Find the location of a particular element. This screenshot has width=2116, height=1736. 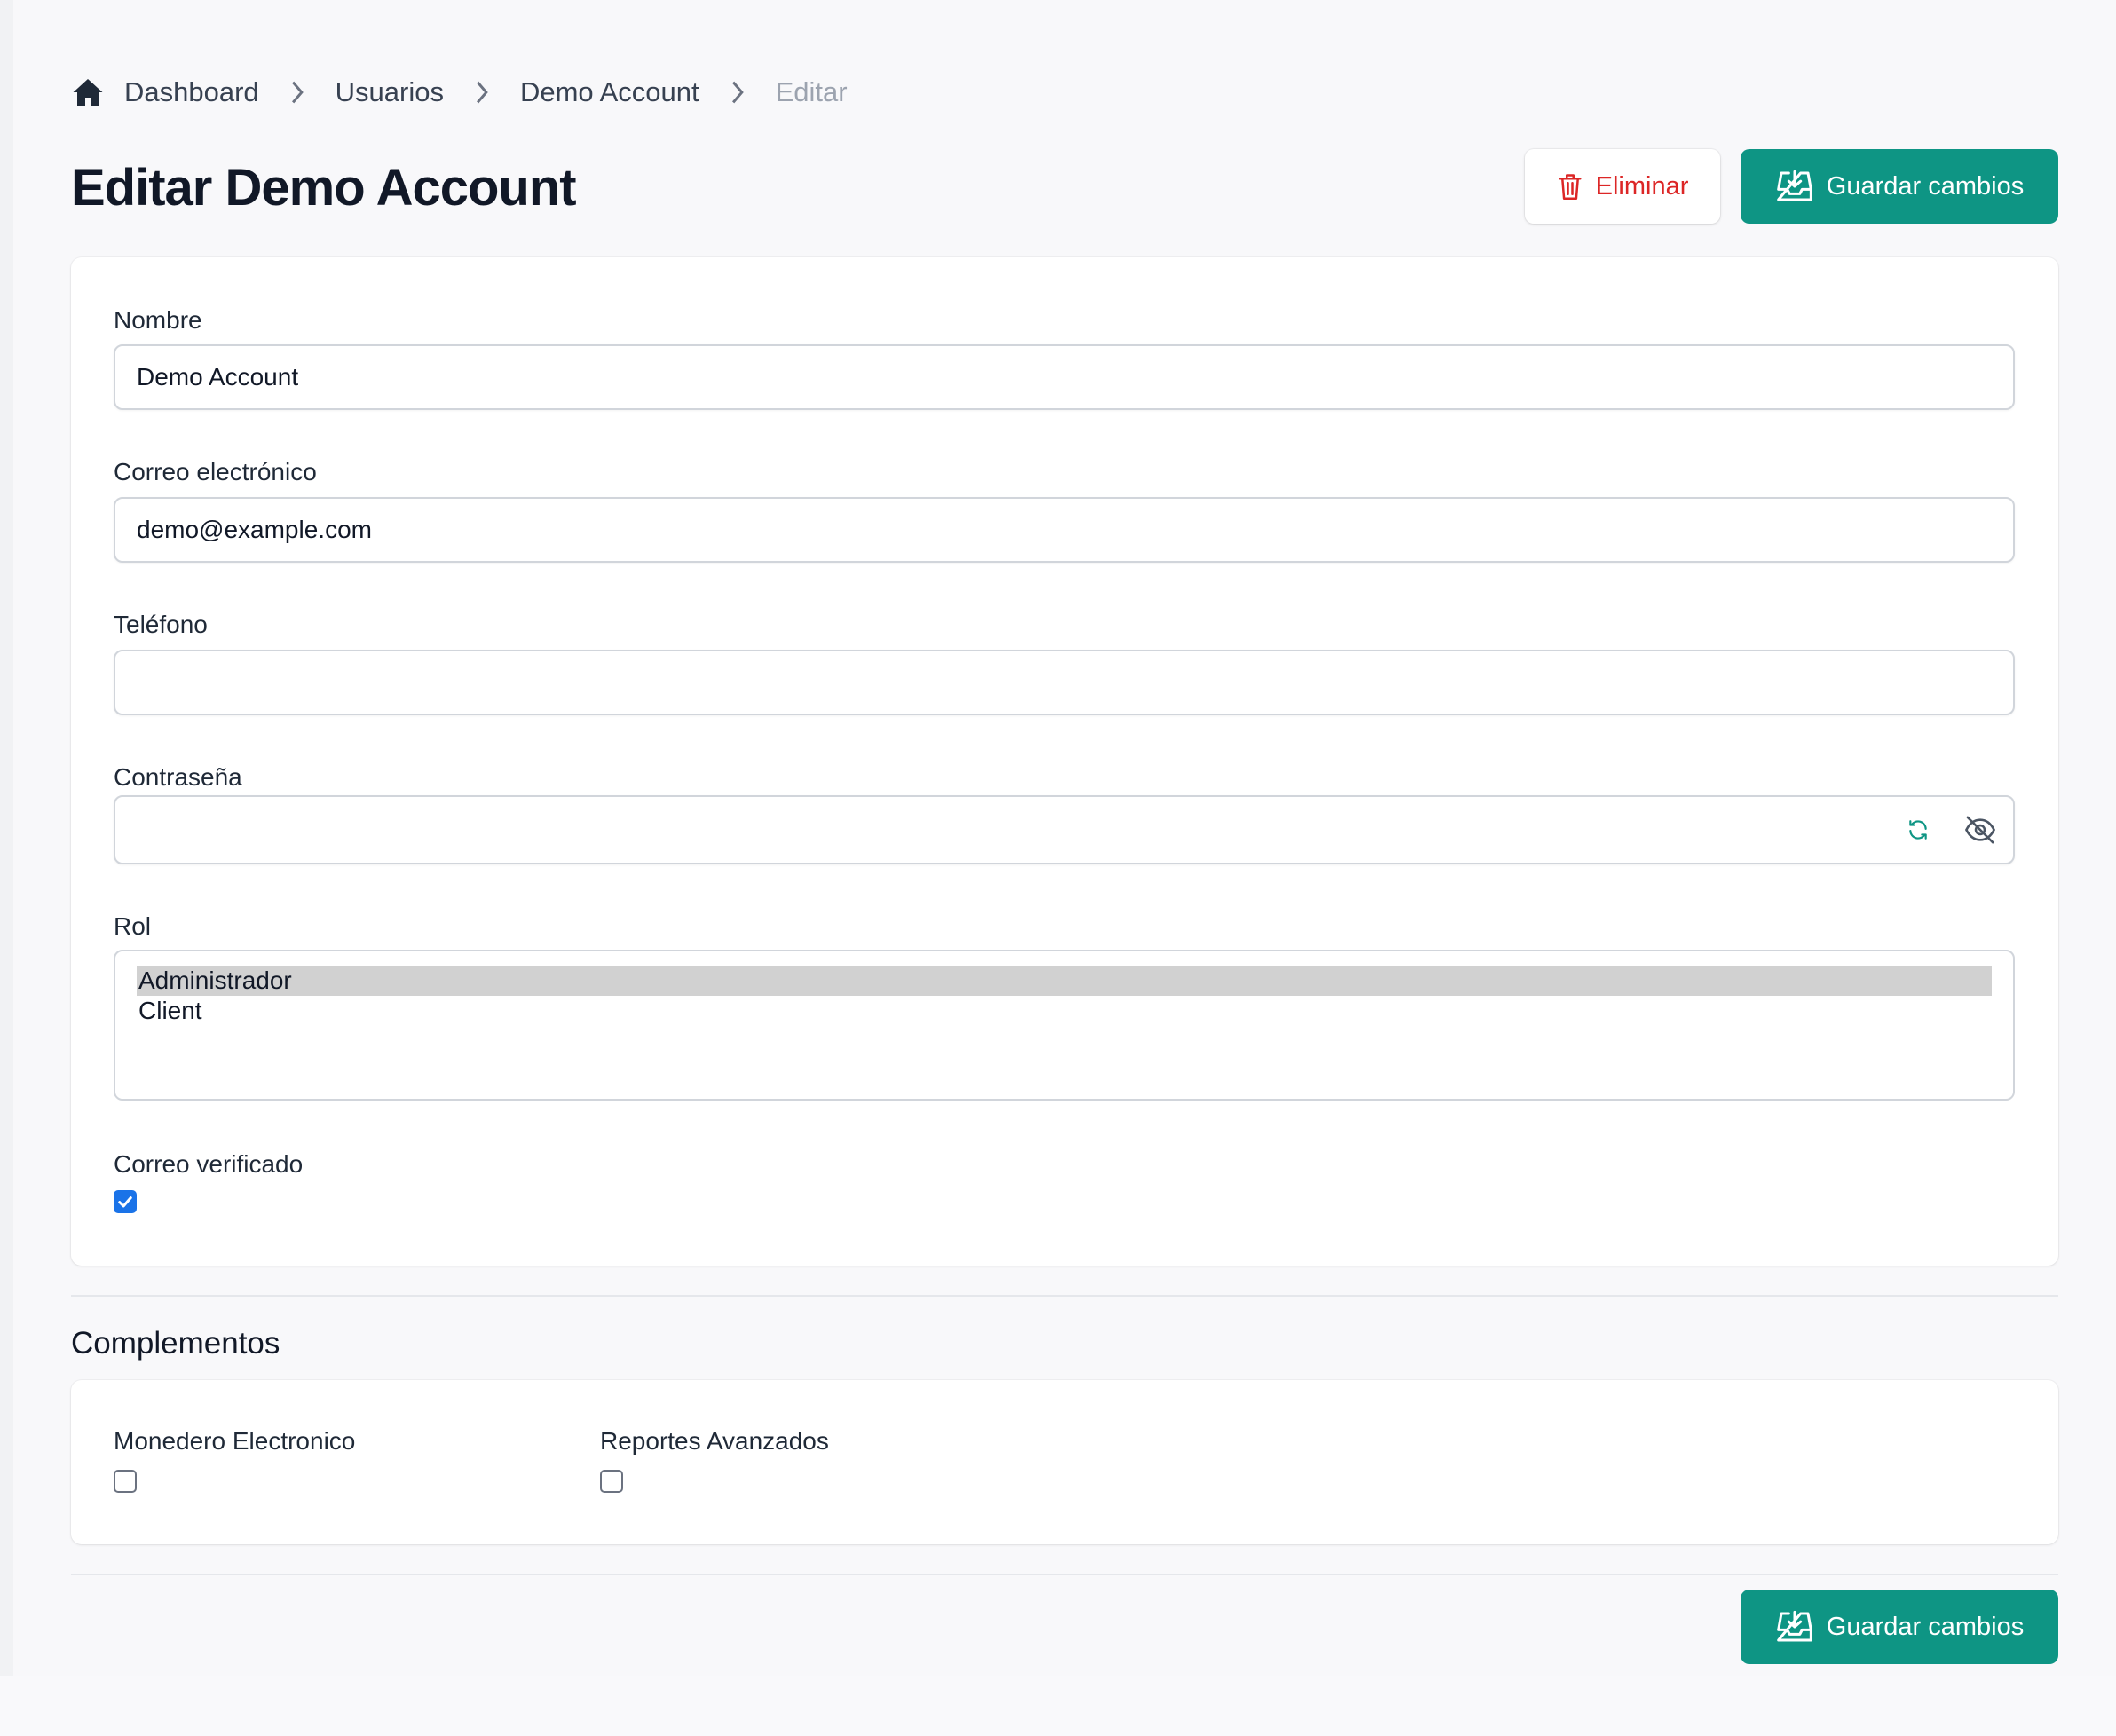

breadcrumb-editar: Editar is located at coordinates (811, 91).